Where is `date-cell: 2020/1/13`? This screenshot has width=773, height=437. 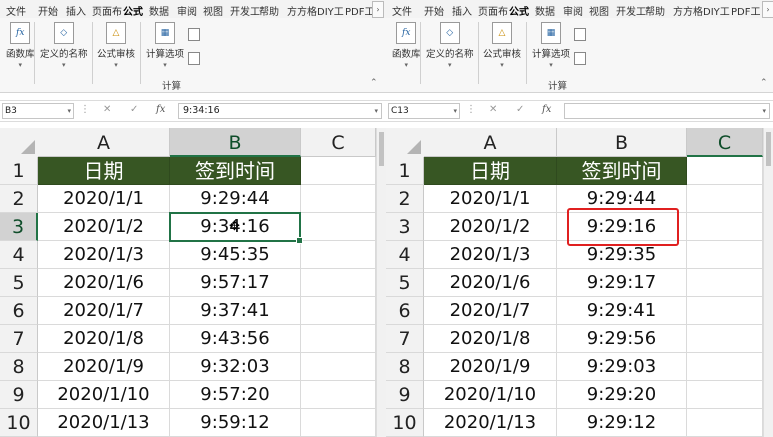 date-cell: 2020/1/13 is located at coordinates (490, 423).